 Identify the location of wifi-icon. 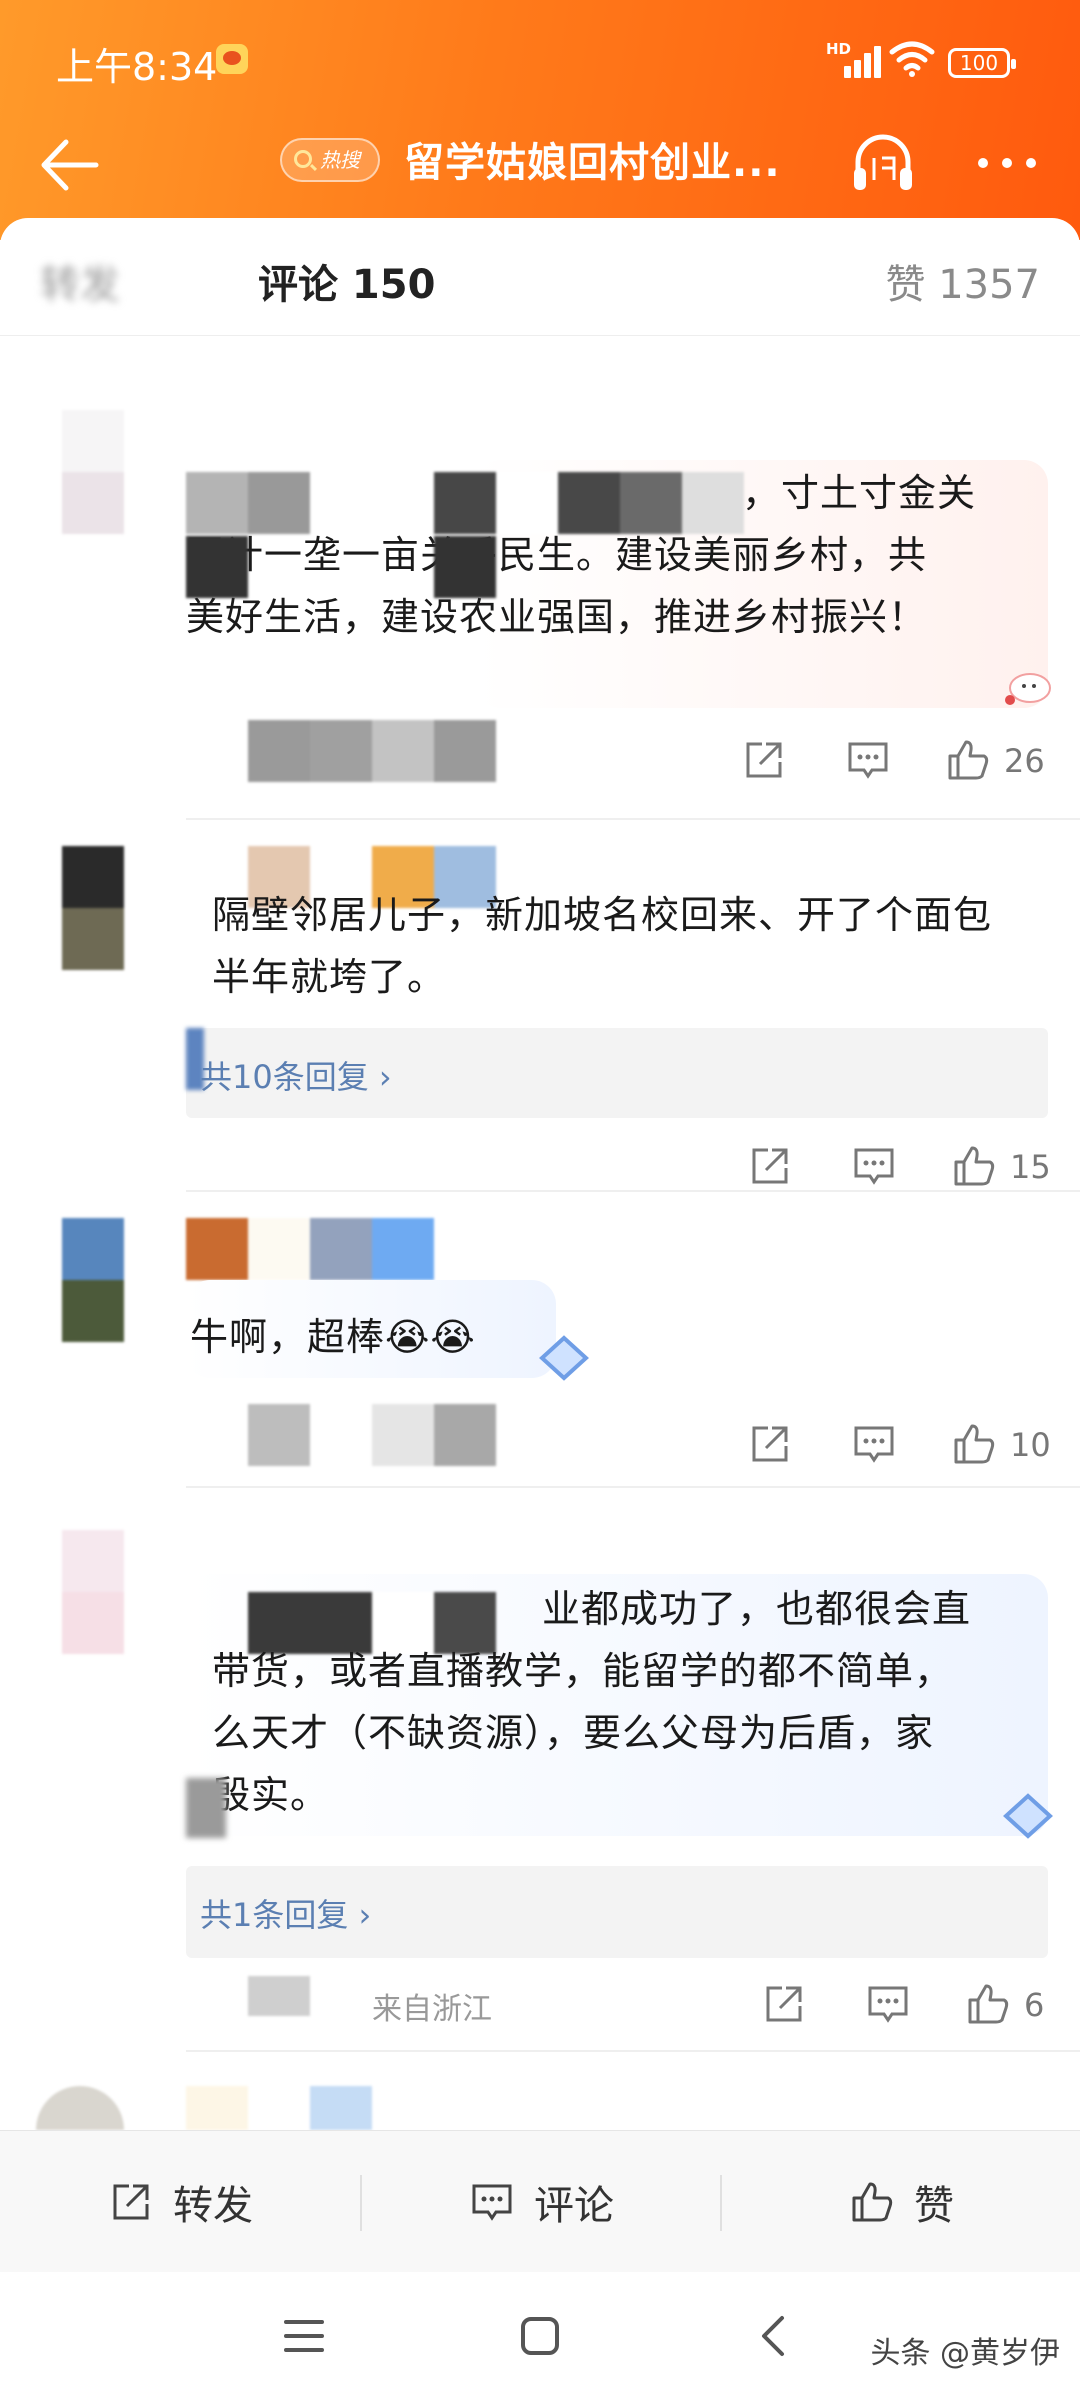
(912, 59).